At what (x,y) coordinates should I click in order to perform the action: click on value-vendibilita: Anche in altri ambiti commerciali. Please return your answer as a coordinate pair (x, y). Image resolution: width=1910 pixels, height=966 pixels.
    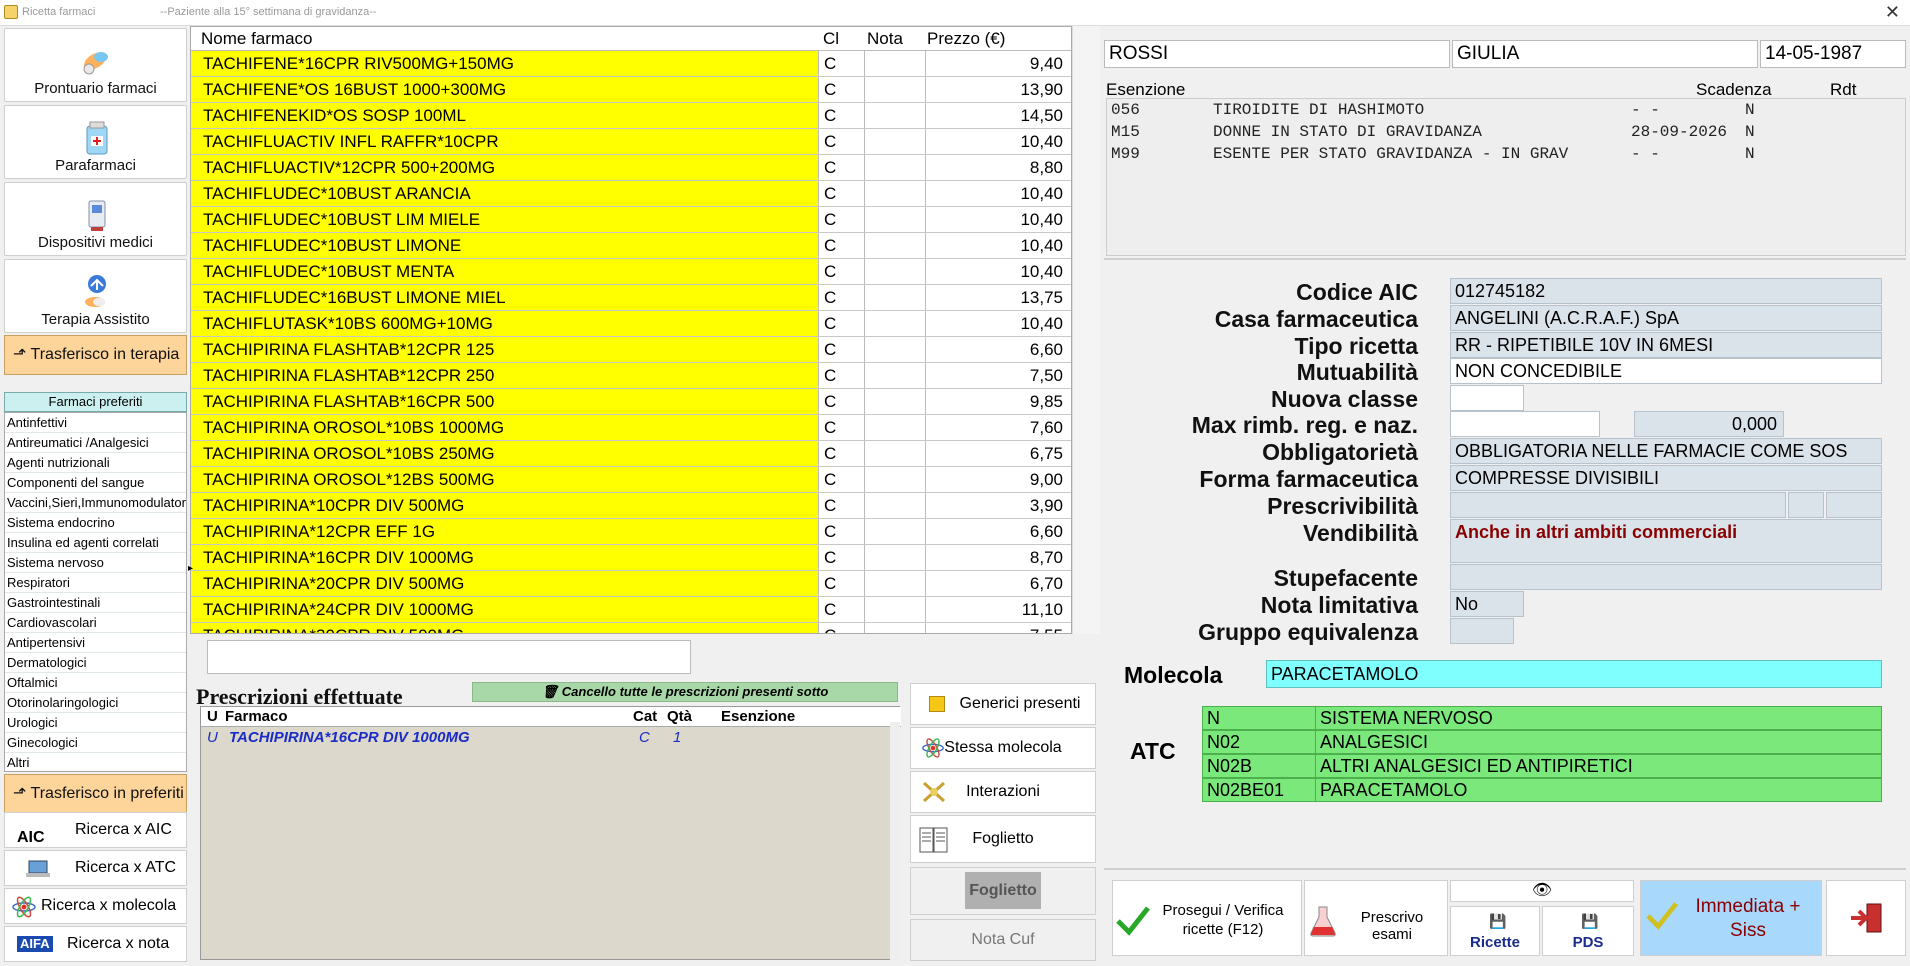
    Looking at the image, I should click on (1666, 541).